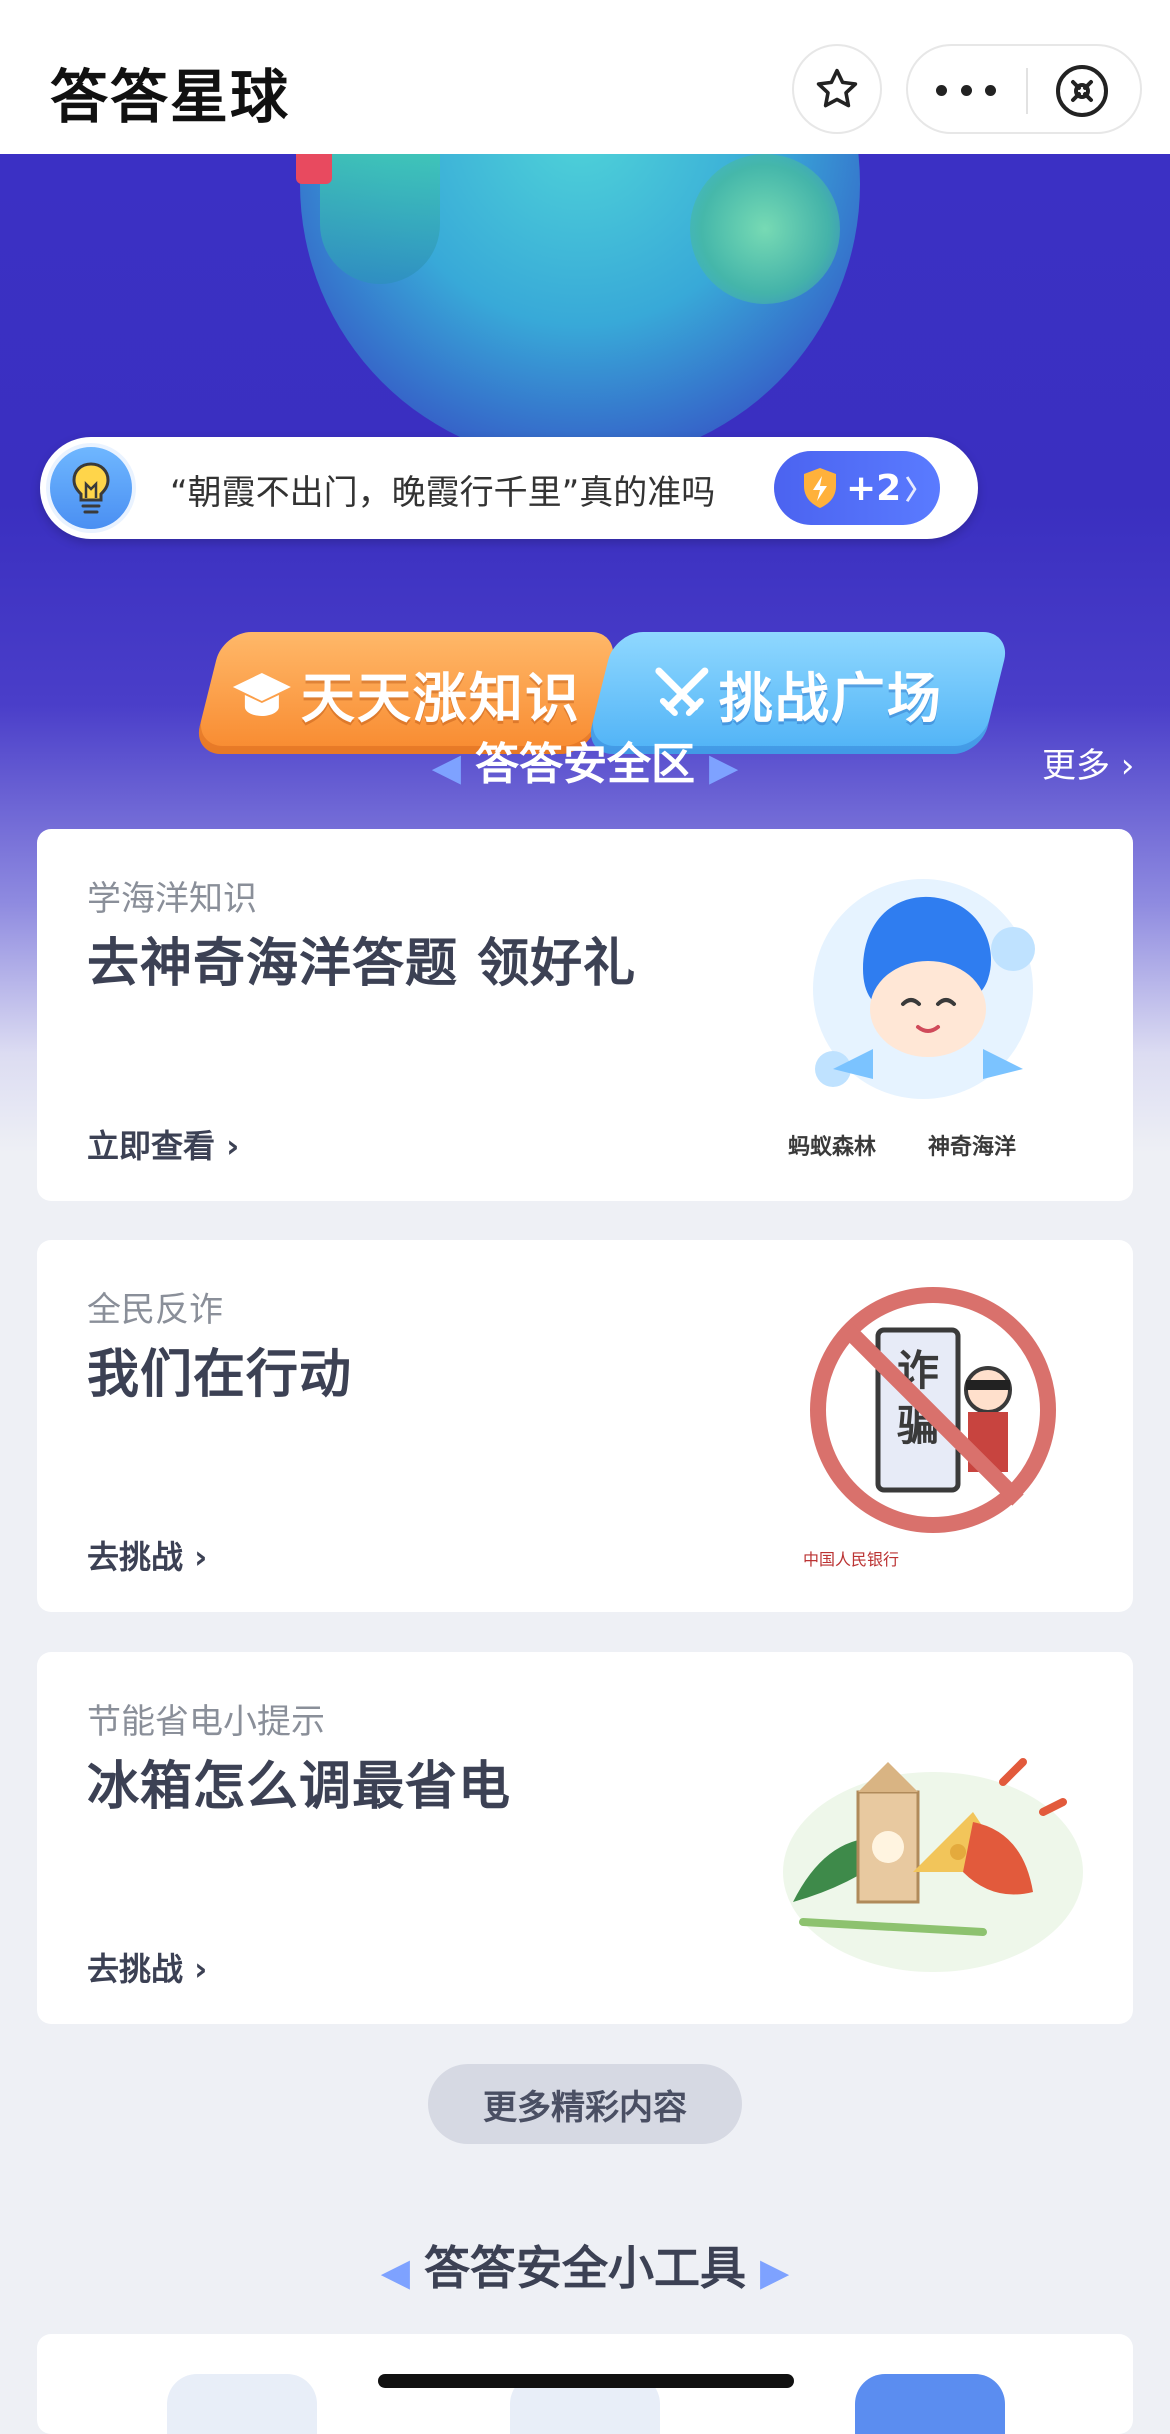 This screenshot has width=1170, height=2434. I want to click on card-energy-saving: 节能省电小提示 冰箱怎么调最省电 去挑战 ›, so click(585, 1838).